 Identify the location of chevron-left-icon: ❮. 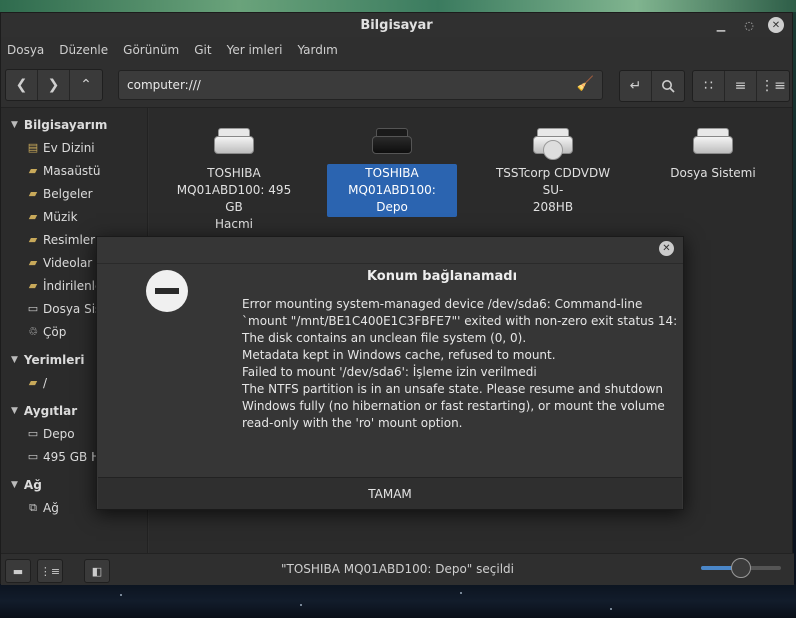
(21, 84).